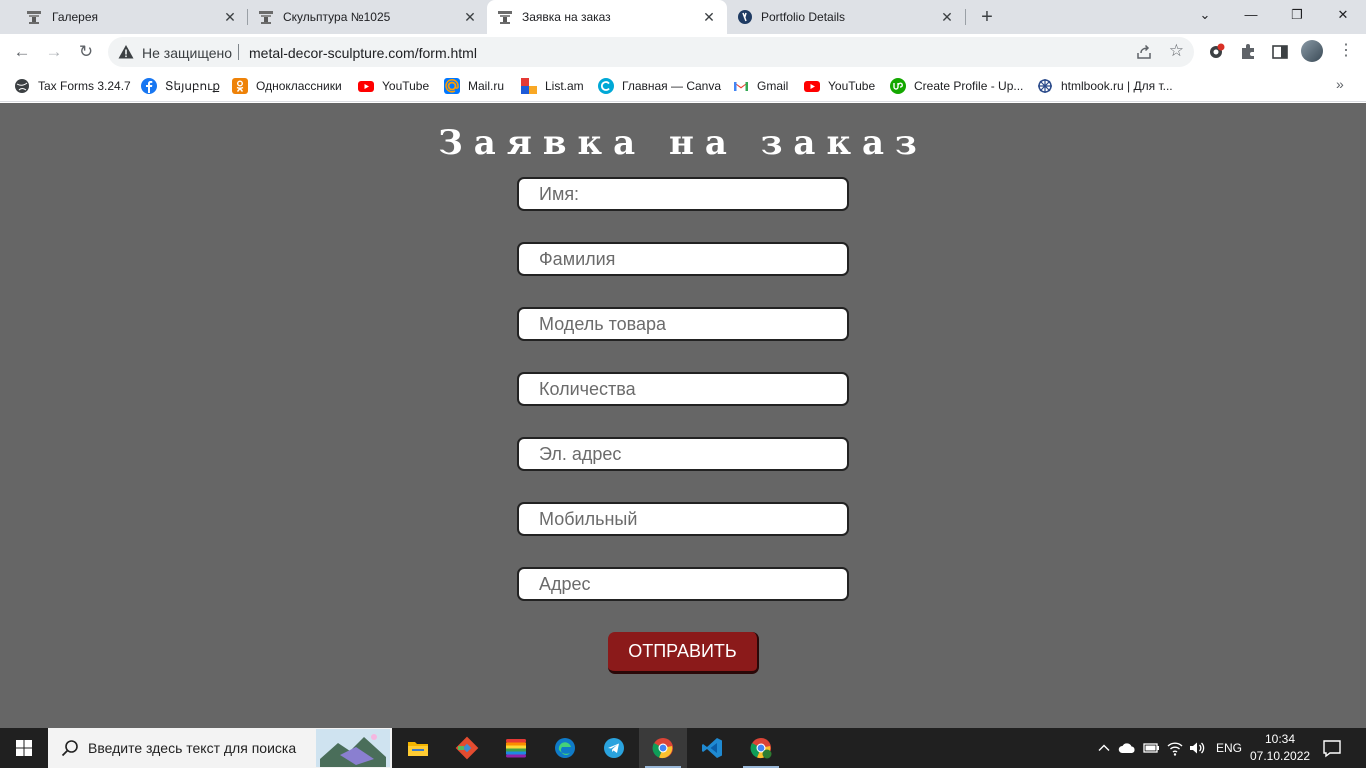  I want to click on wifi-icon, so click(1175, 748).